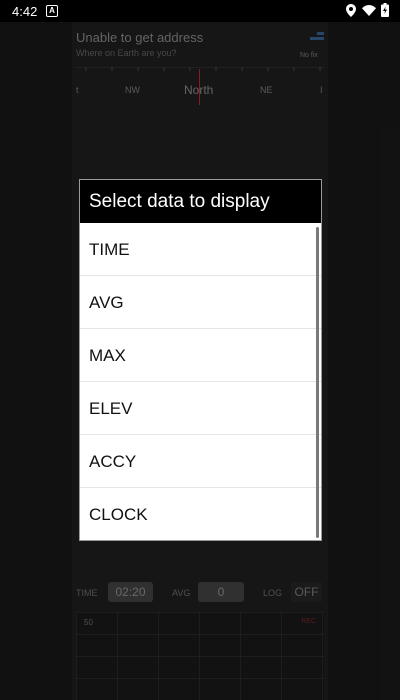 This screenshot has width=400, height=700. What do you see at coordinates (200, 514) in the screenshot?
I see `option-clock: CLOCK` at bounding box center [200, 514].